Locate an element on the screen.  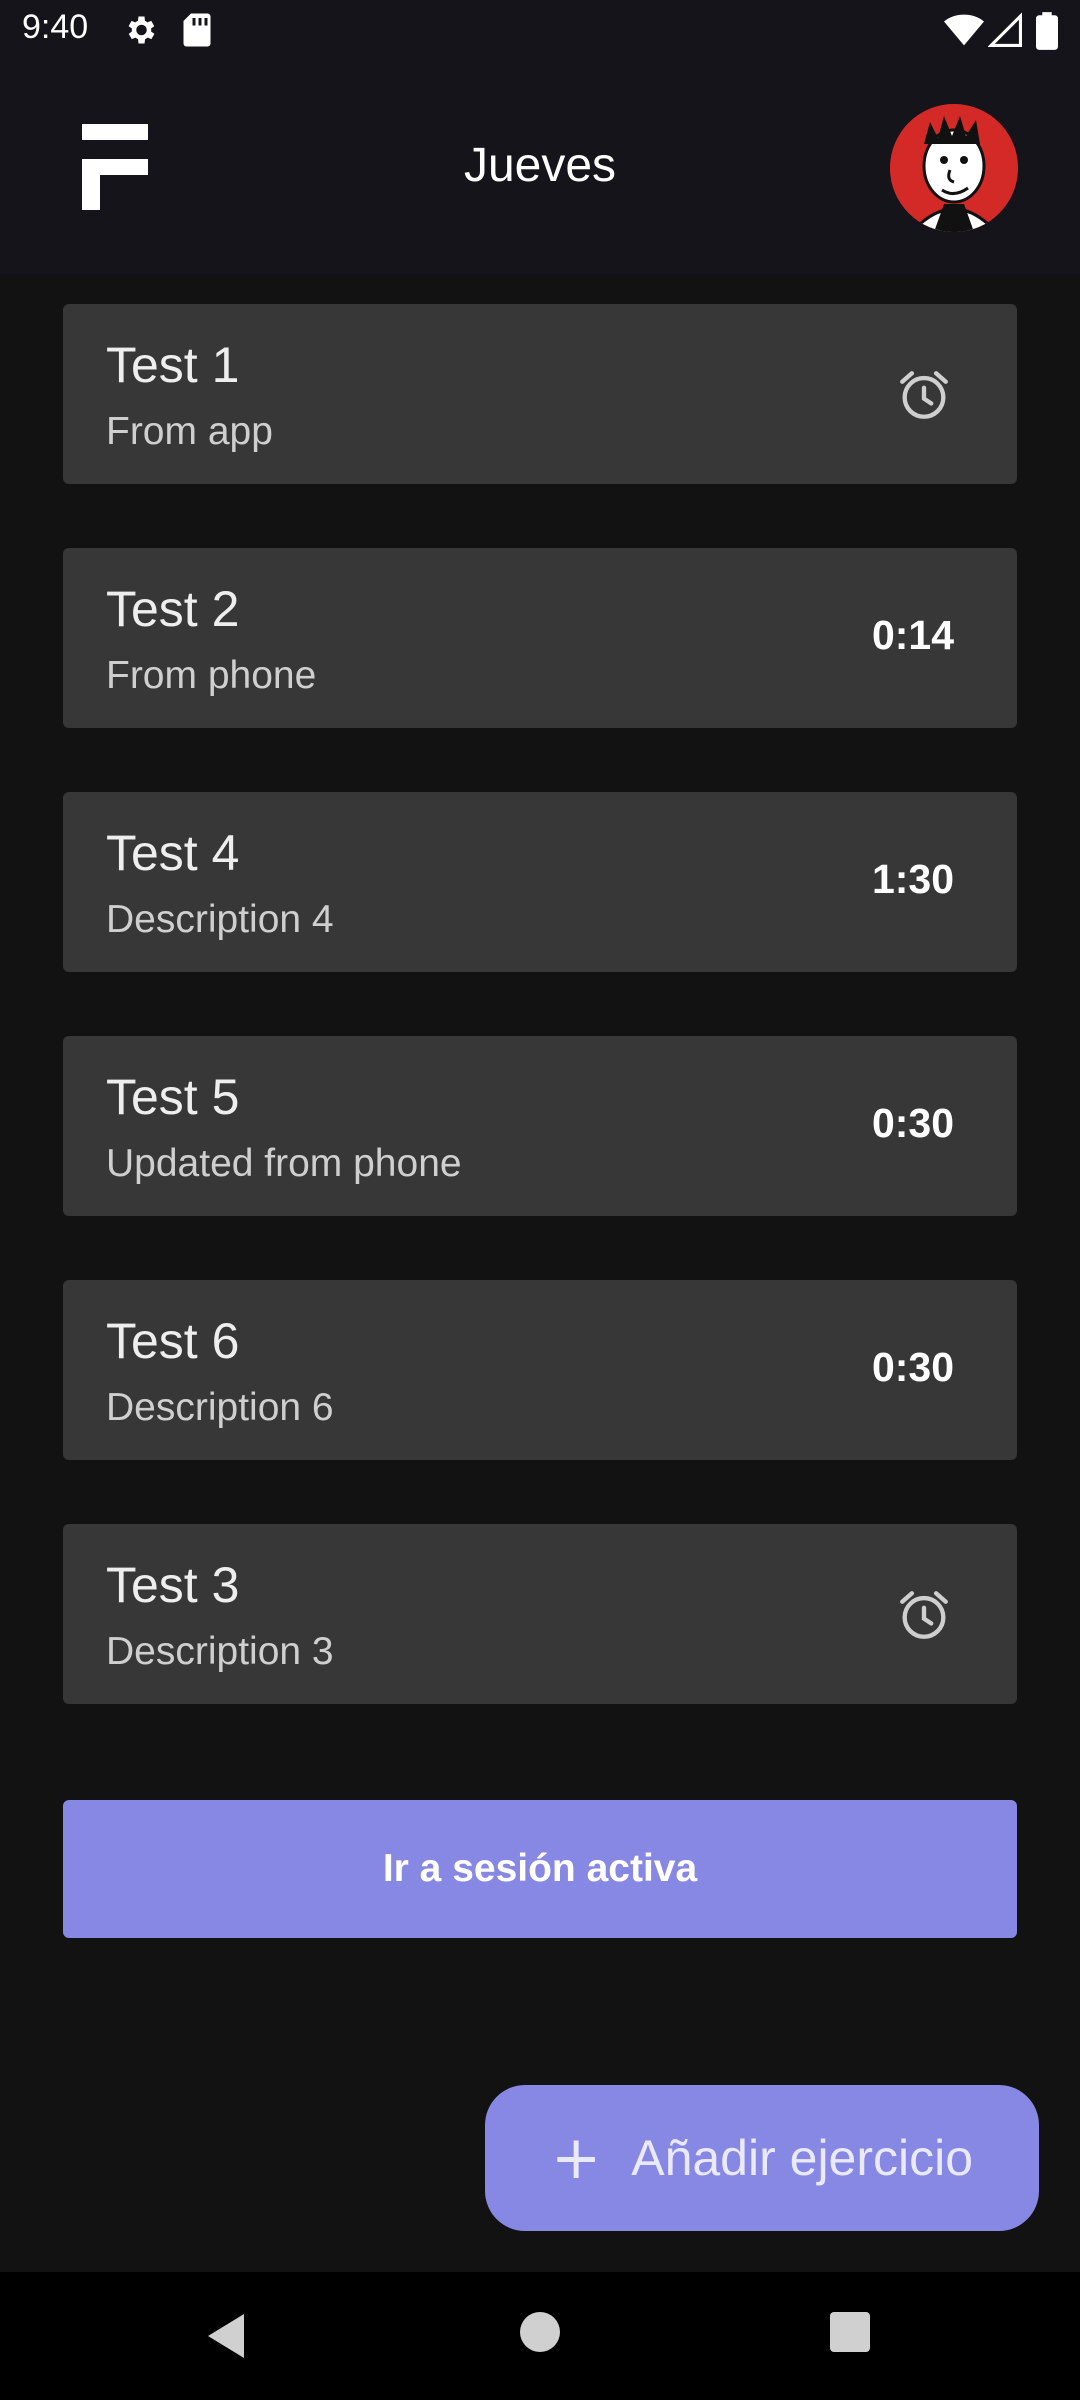
exercise-name: Test 2 is located at coordinates (173, 609).